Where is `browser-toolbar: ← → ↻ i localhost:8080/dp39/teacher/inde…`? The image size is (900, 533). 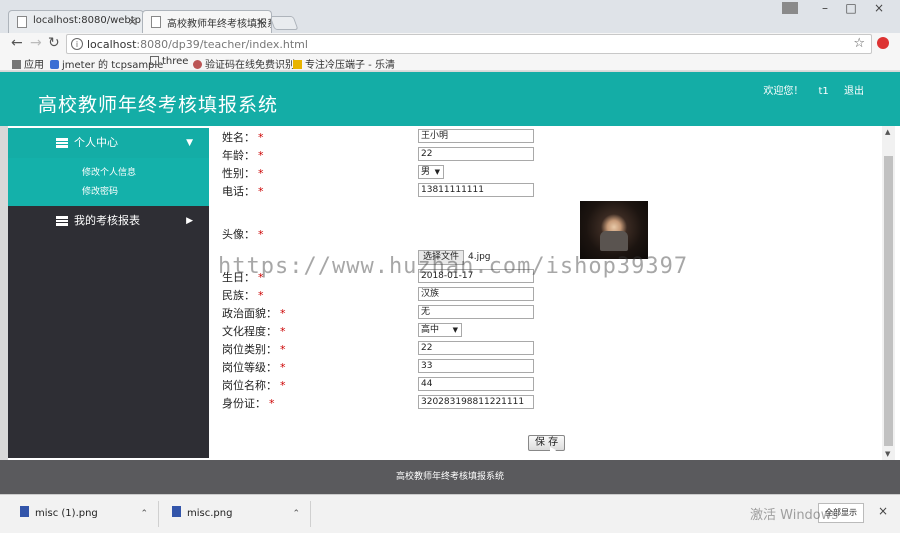 browser-toolbar: ← → ↻ i localhost:8080/dp39/teacher/inde… is located at coordinates (450, 44).